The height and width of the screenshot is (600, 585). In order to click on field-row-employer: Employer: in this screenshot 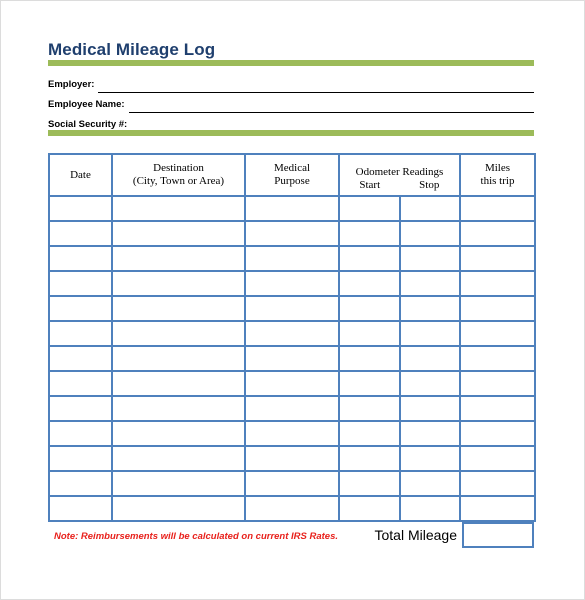, I will do `click(291, 83)`.